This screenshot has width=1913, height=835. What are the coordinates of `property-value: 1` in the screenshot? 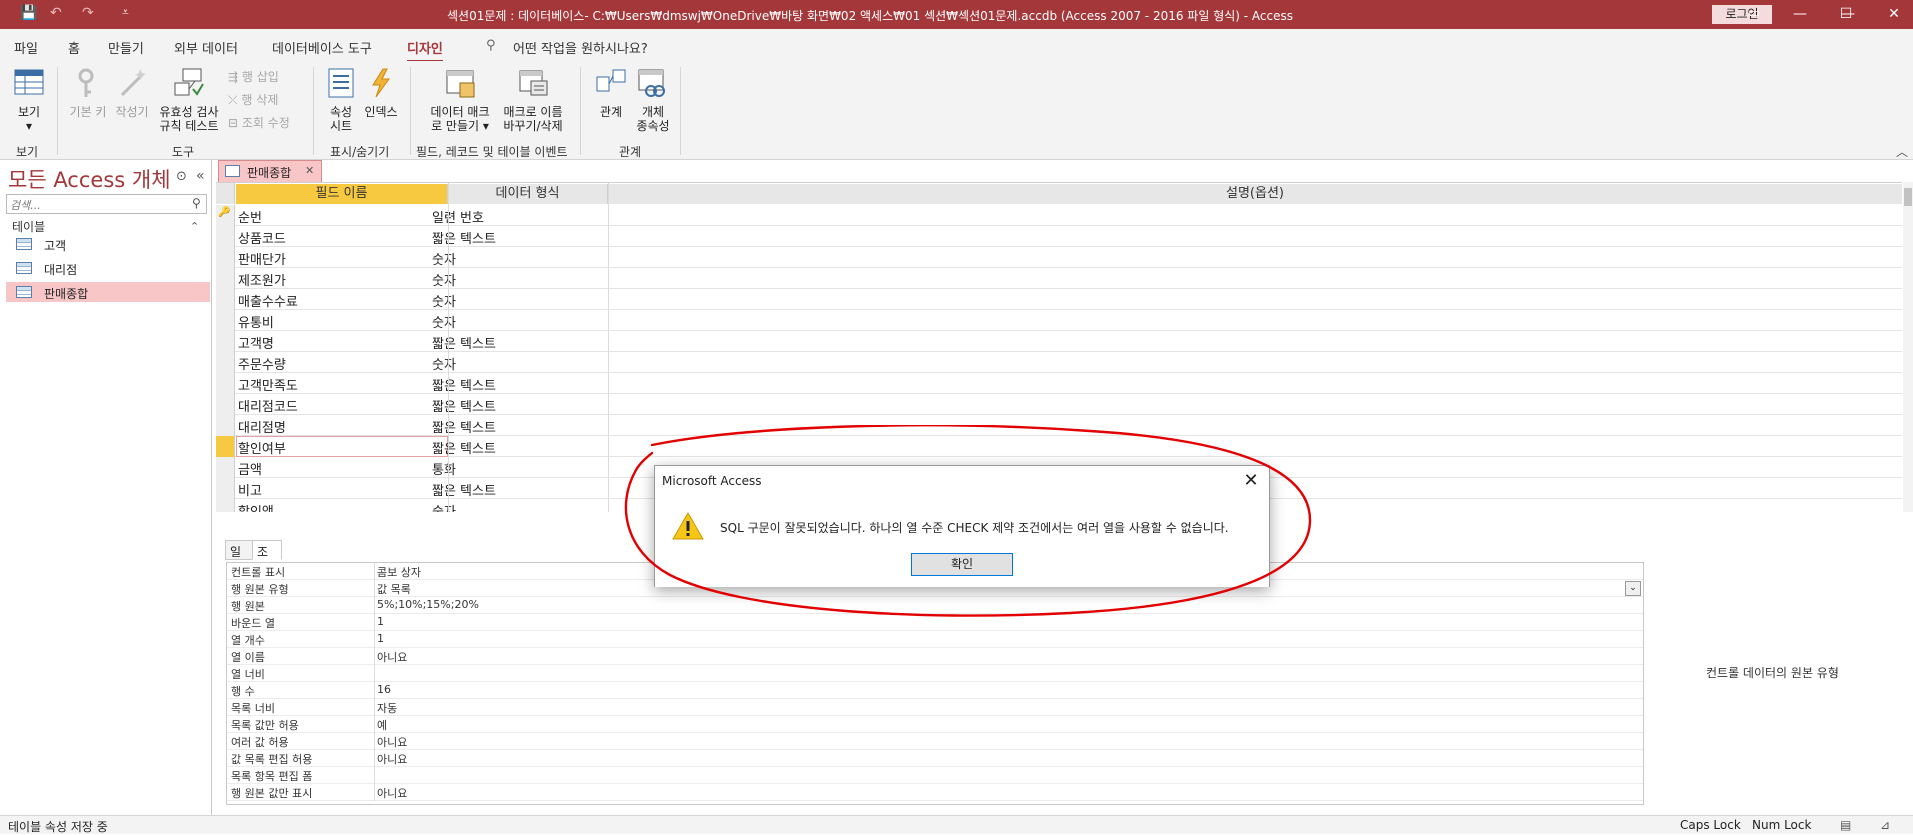 It's located at (380, 621).